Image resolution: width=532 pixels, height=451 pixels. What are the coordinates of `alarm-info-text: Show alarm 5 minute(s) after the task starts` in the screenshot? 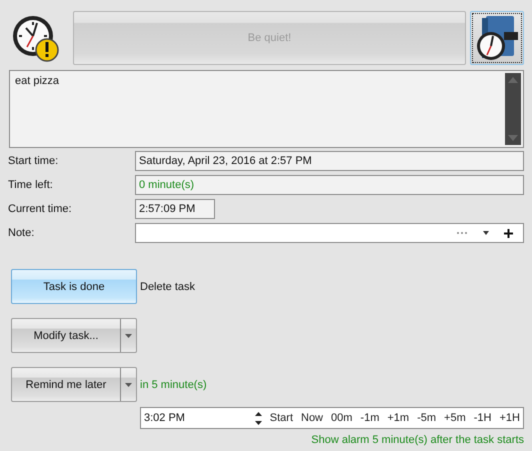 It's located at (417, 440).